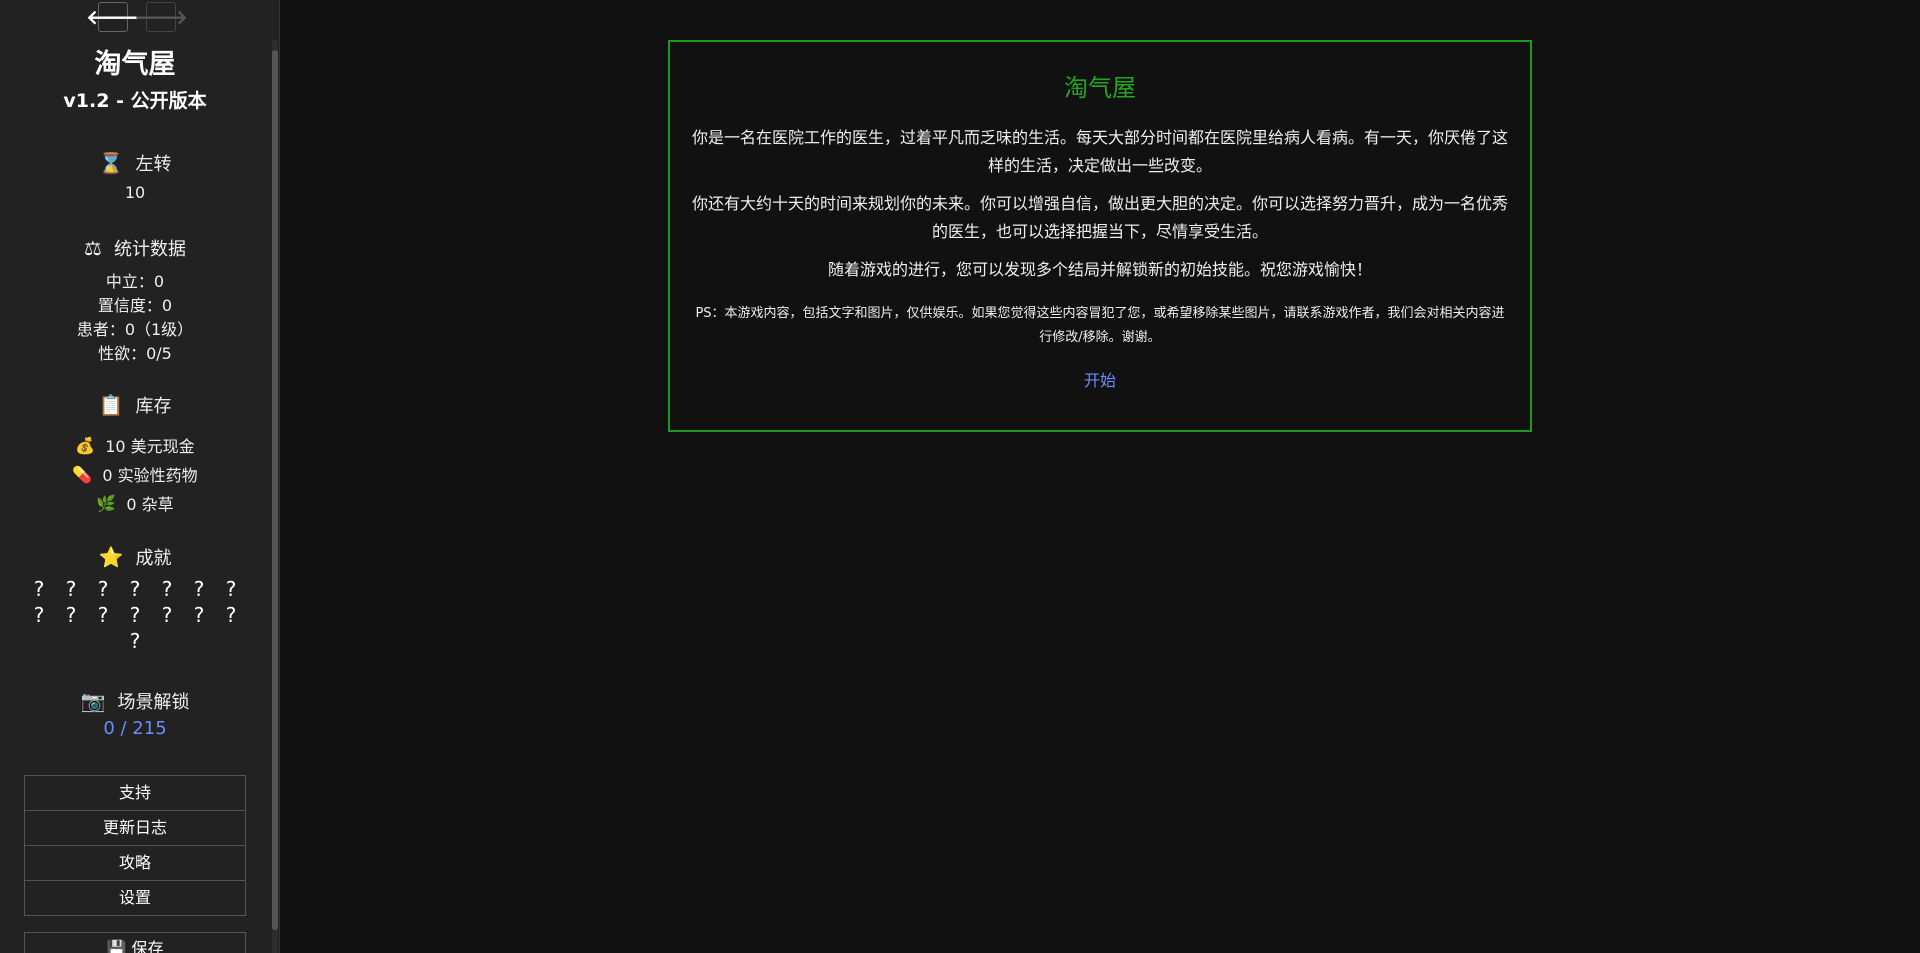 The height and width of the screenshot is (953, 1920). I want to click on menu-settings-button: 设置, so click(135, 898).